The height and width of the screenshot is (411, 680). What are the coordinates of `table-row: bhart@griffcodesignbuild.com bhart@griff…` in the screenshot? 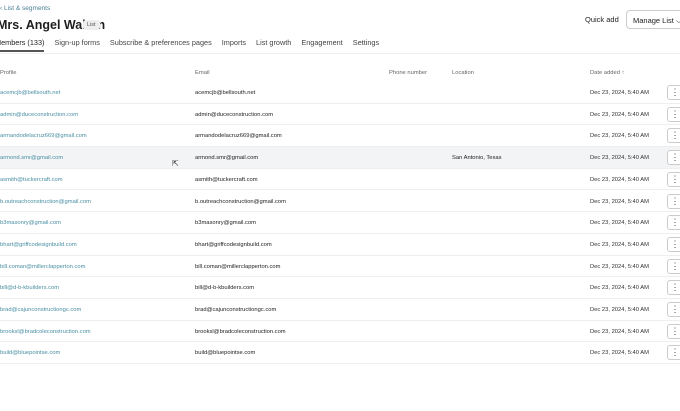 It's located at (340, 245).